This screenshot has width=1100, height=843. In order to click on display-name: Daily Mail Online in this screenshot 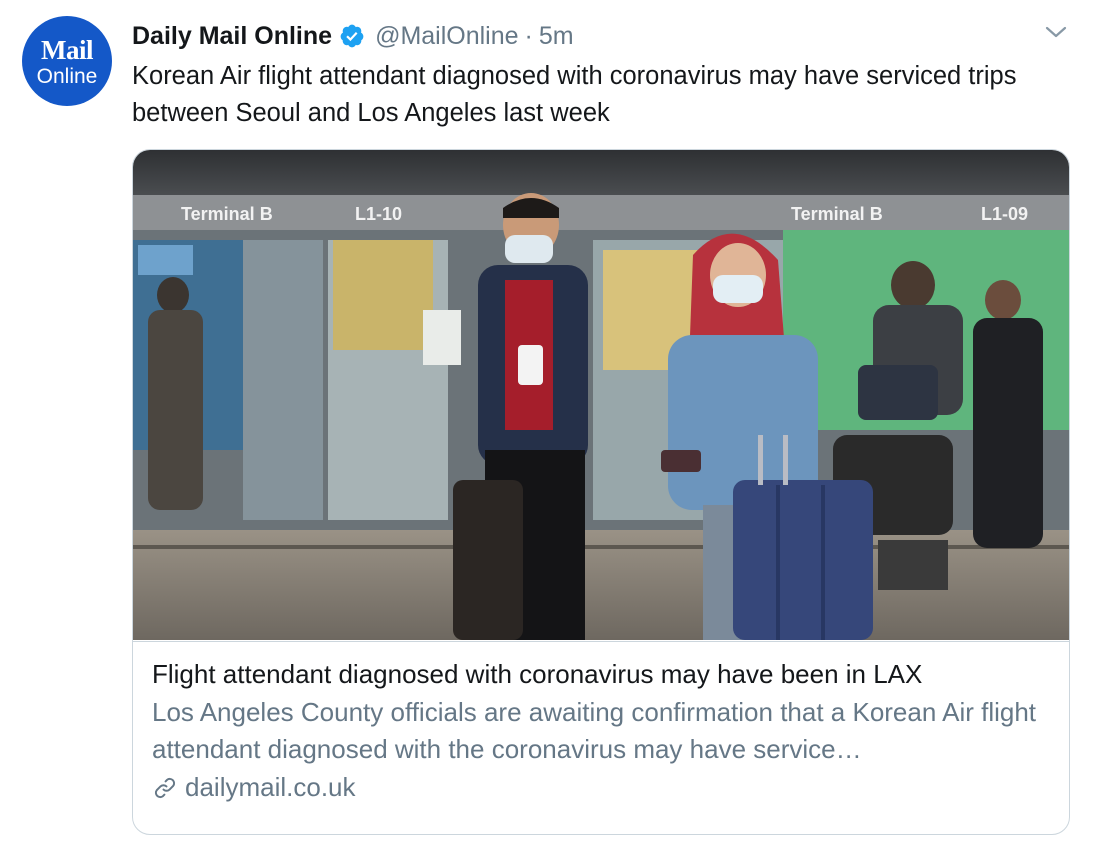, I will do `click(232, 36)`.